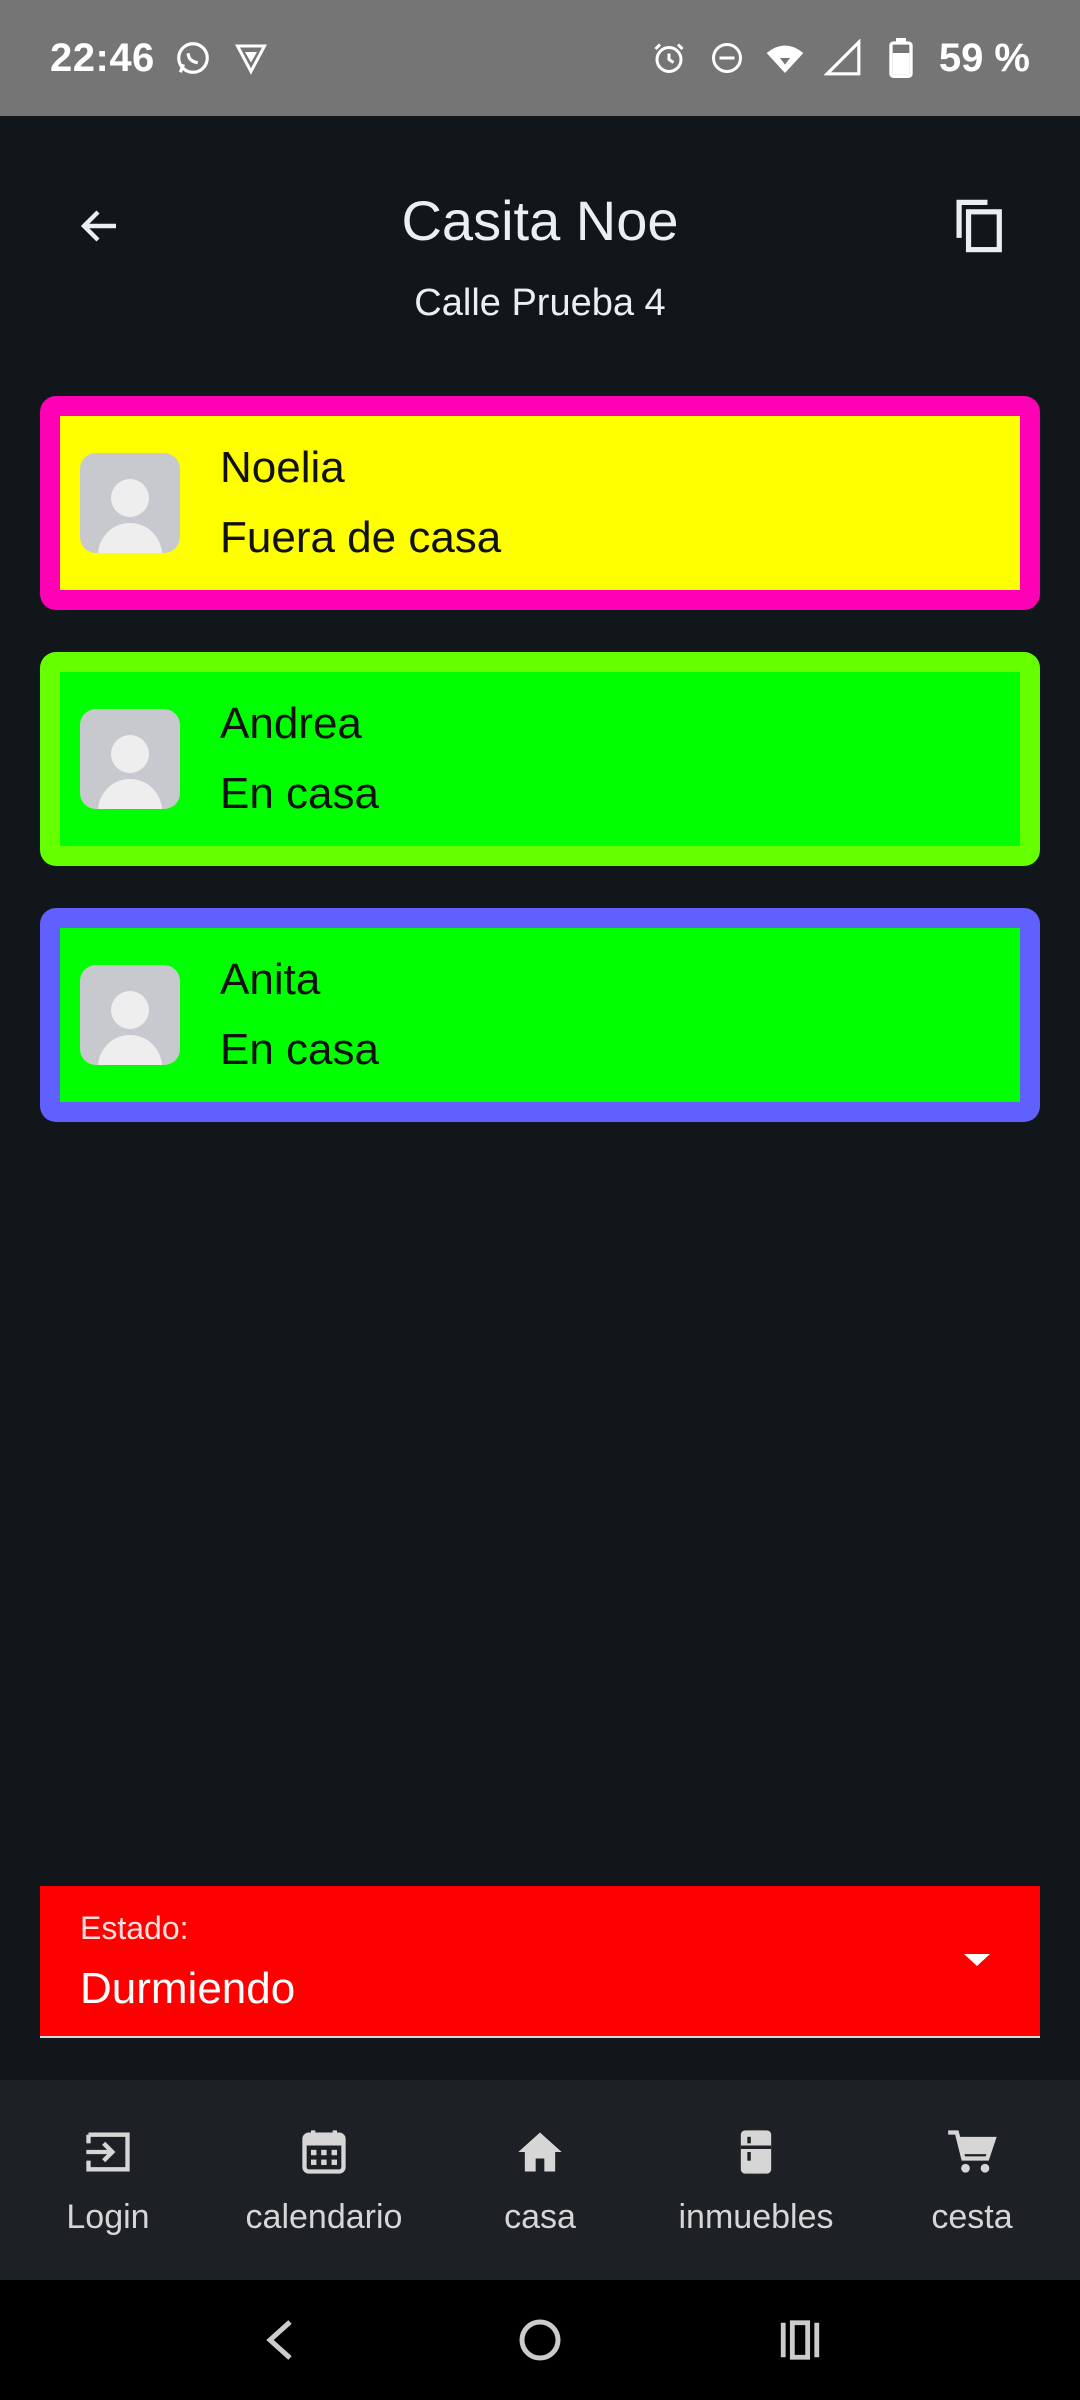 The height and width of the screenshot is (2400, 1080). I want to click on whatsapp-icon, so click(193, 58).